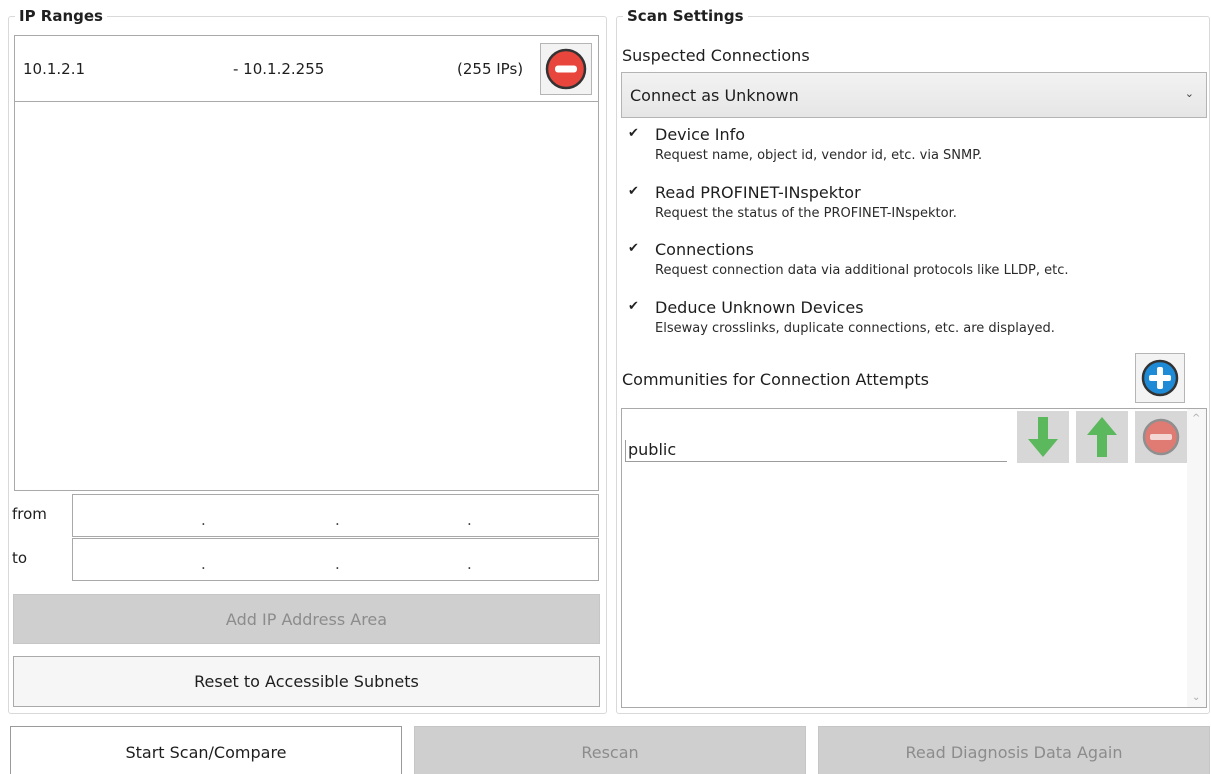  What do you see at coordinates (279, 69) in the screenshot?
I see `ip-range-end: - 10.1.2.255` at bounding box center [279, 69].